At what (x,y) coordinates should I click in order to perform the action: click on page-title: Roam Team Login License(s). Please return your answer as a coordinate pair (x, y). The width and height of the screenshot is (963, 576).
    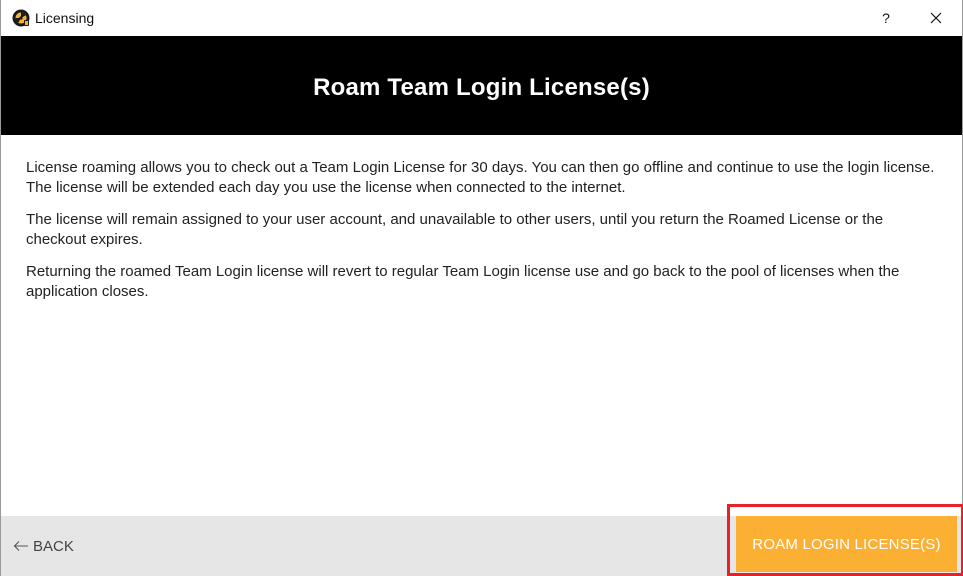
    Looking at the image, I should click on (481, 87).